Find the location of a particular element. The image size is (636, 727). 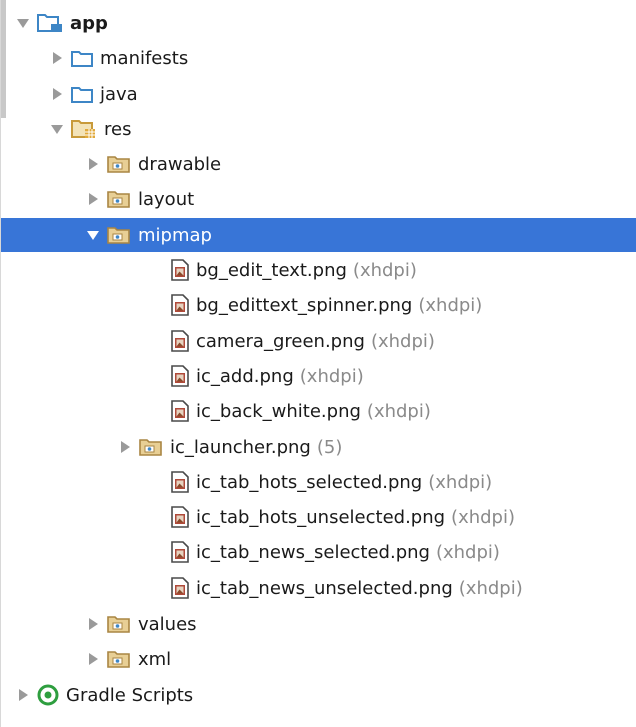

tree-row-bg-edittext-spinner-png: bg_edittext_spinner.png (xhdpi) is located at coordinates (318, 305).